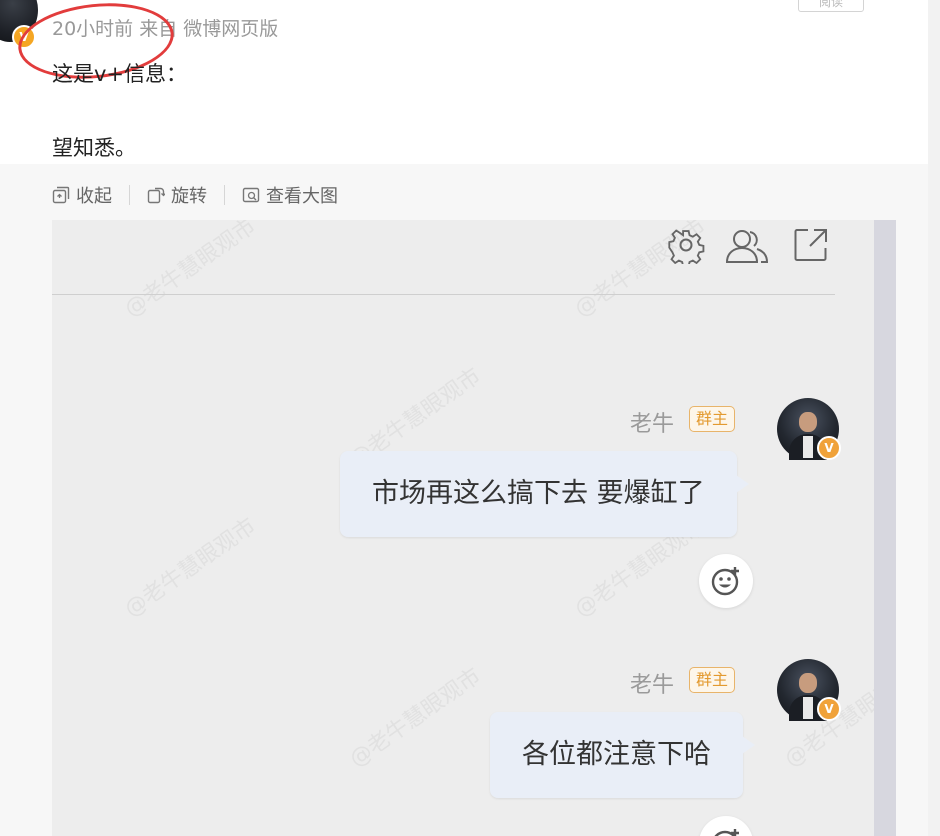 The image size is (940, 836). I want to click on group-members-icon, so click(747, 246).